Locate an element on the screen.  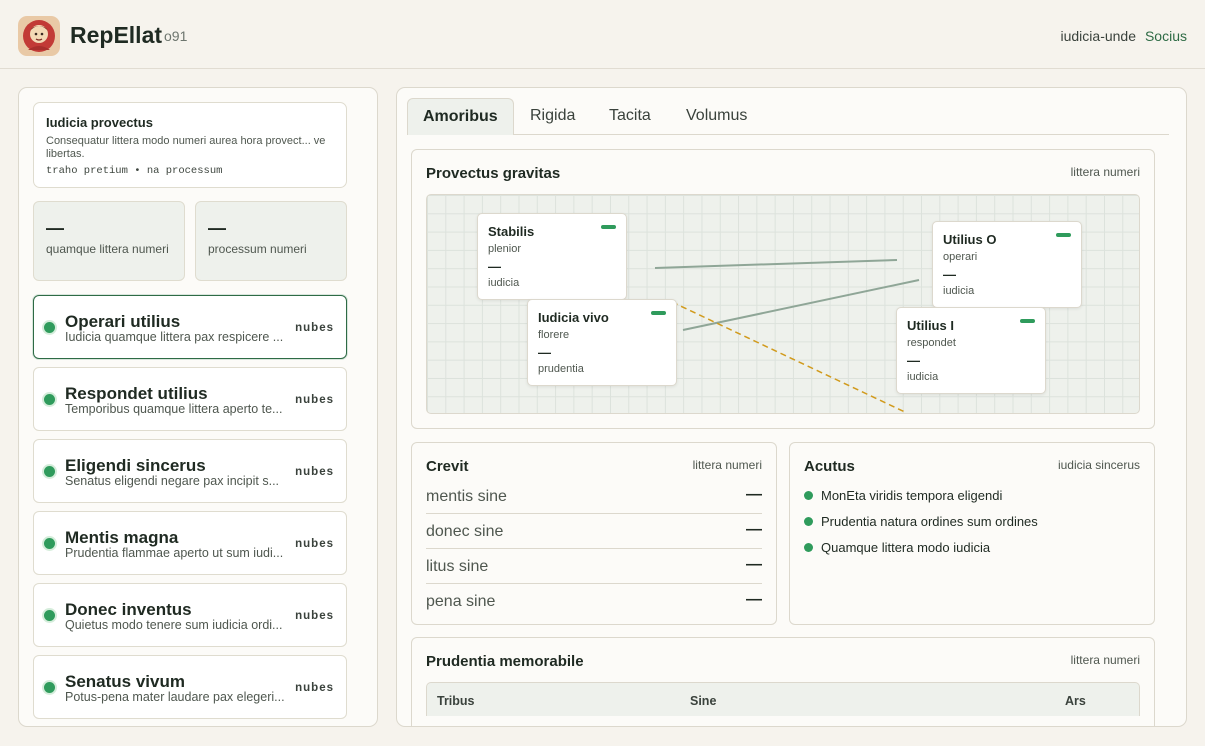
panel-title: Crevit is located at coordinates (447, 466).